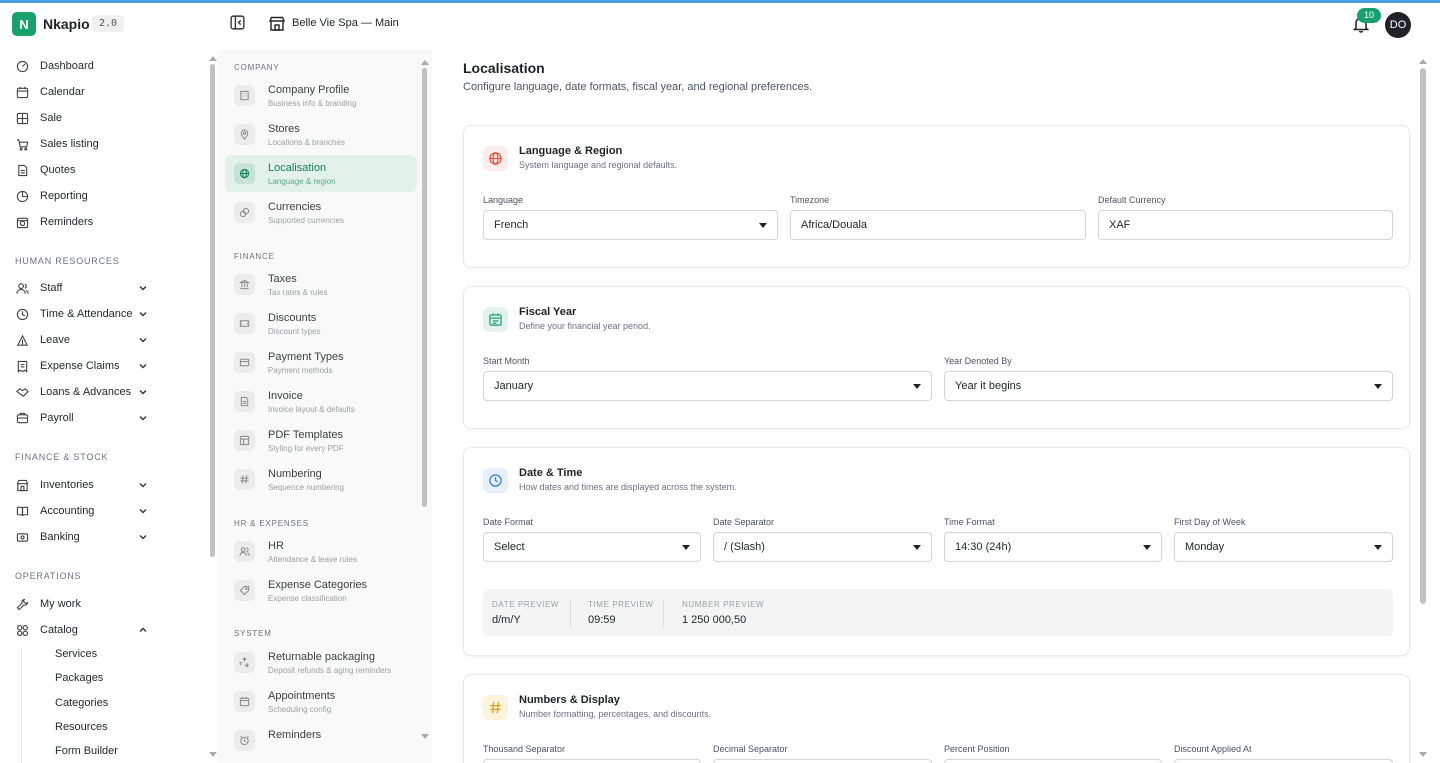  Describe the element at coordinates (1053, 761) in the screenshot. I see `percent-position-select` at that location.